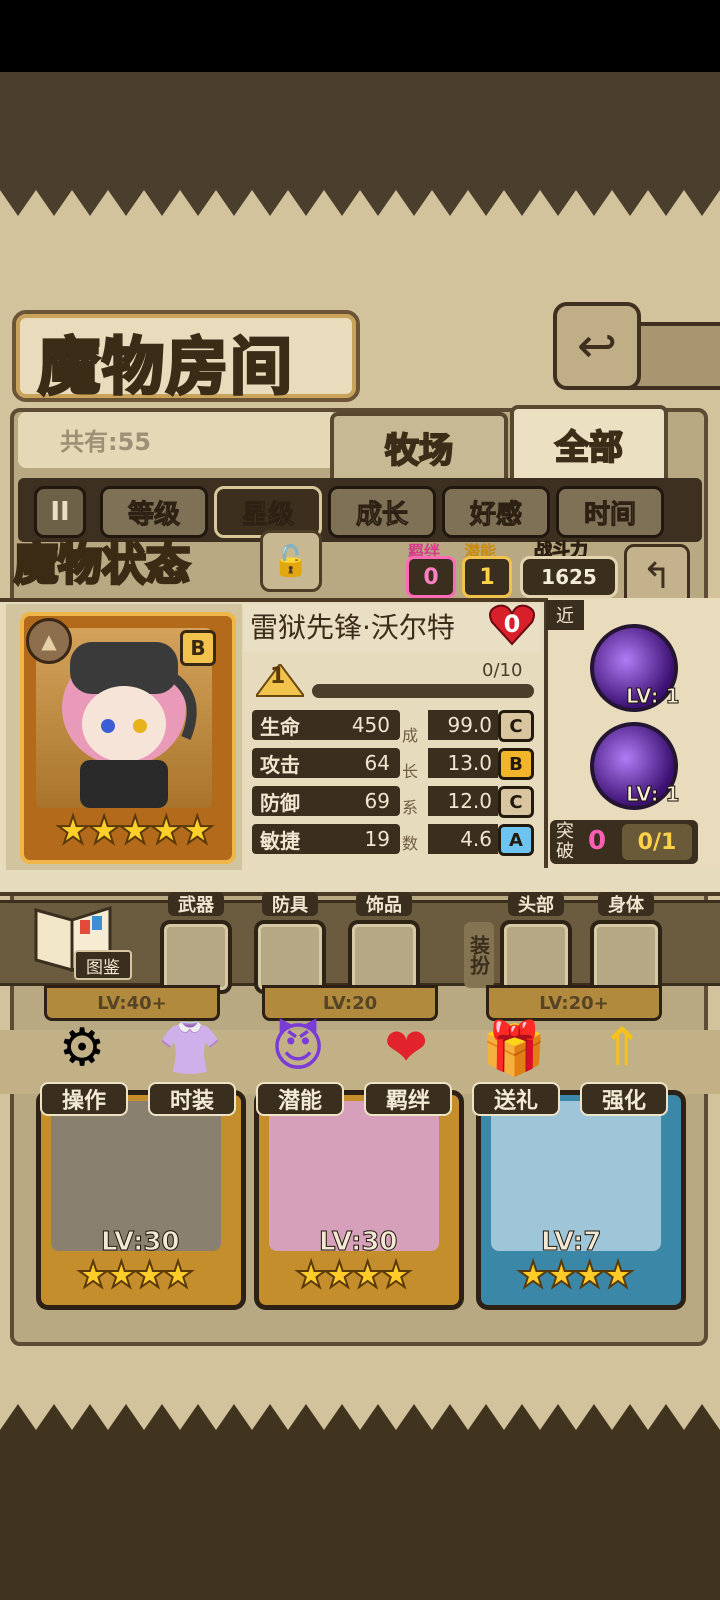  What do you see at coordinates (360, 203) in the screenshot?
I see `torn-edge-top` at bounding box center [360, 203].